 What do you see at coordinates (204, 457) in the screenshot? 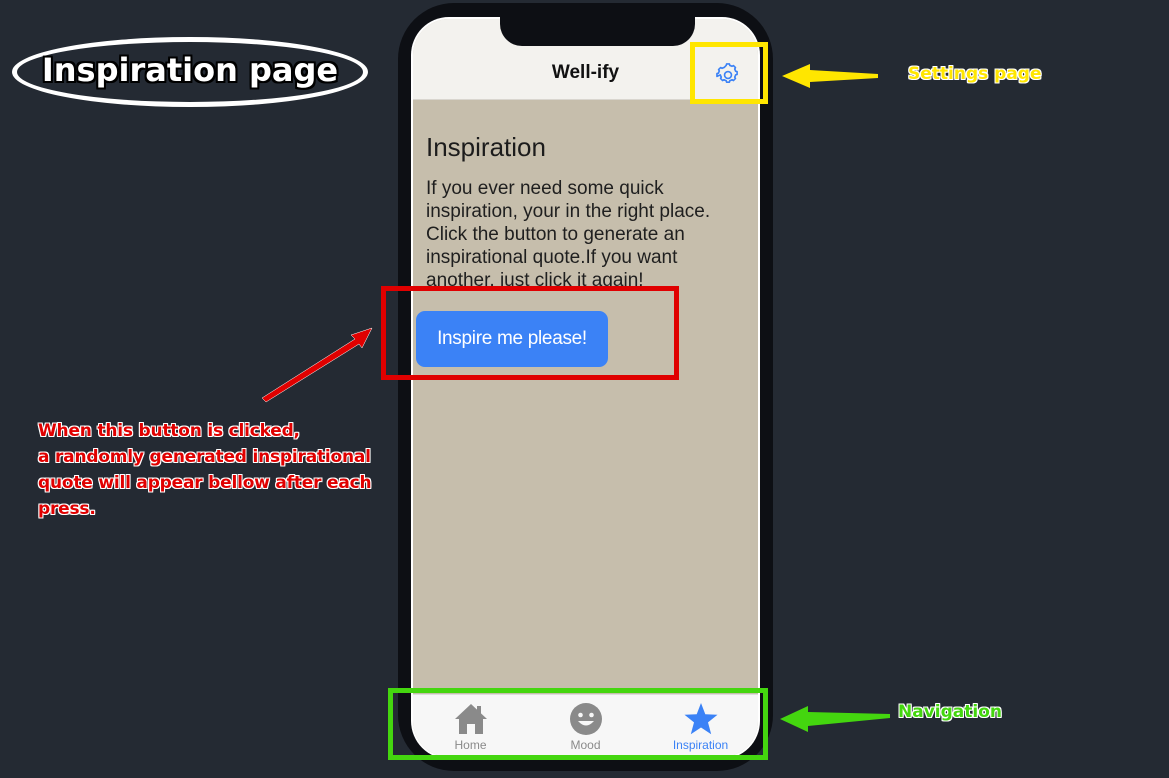
I see `button-annotation-line-2: a randomly generated inspirational` at bounding box center [204, 457].